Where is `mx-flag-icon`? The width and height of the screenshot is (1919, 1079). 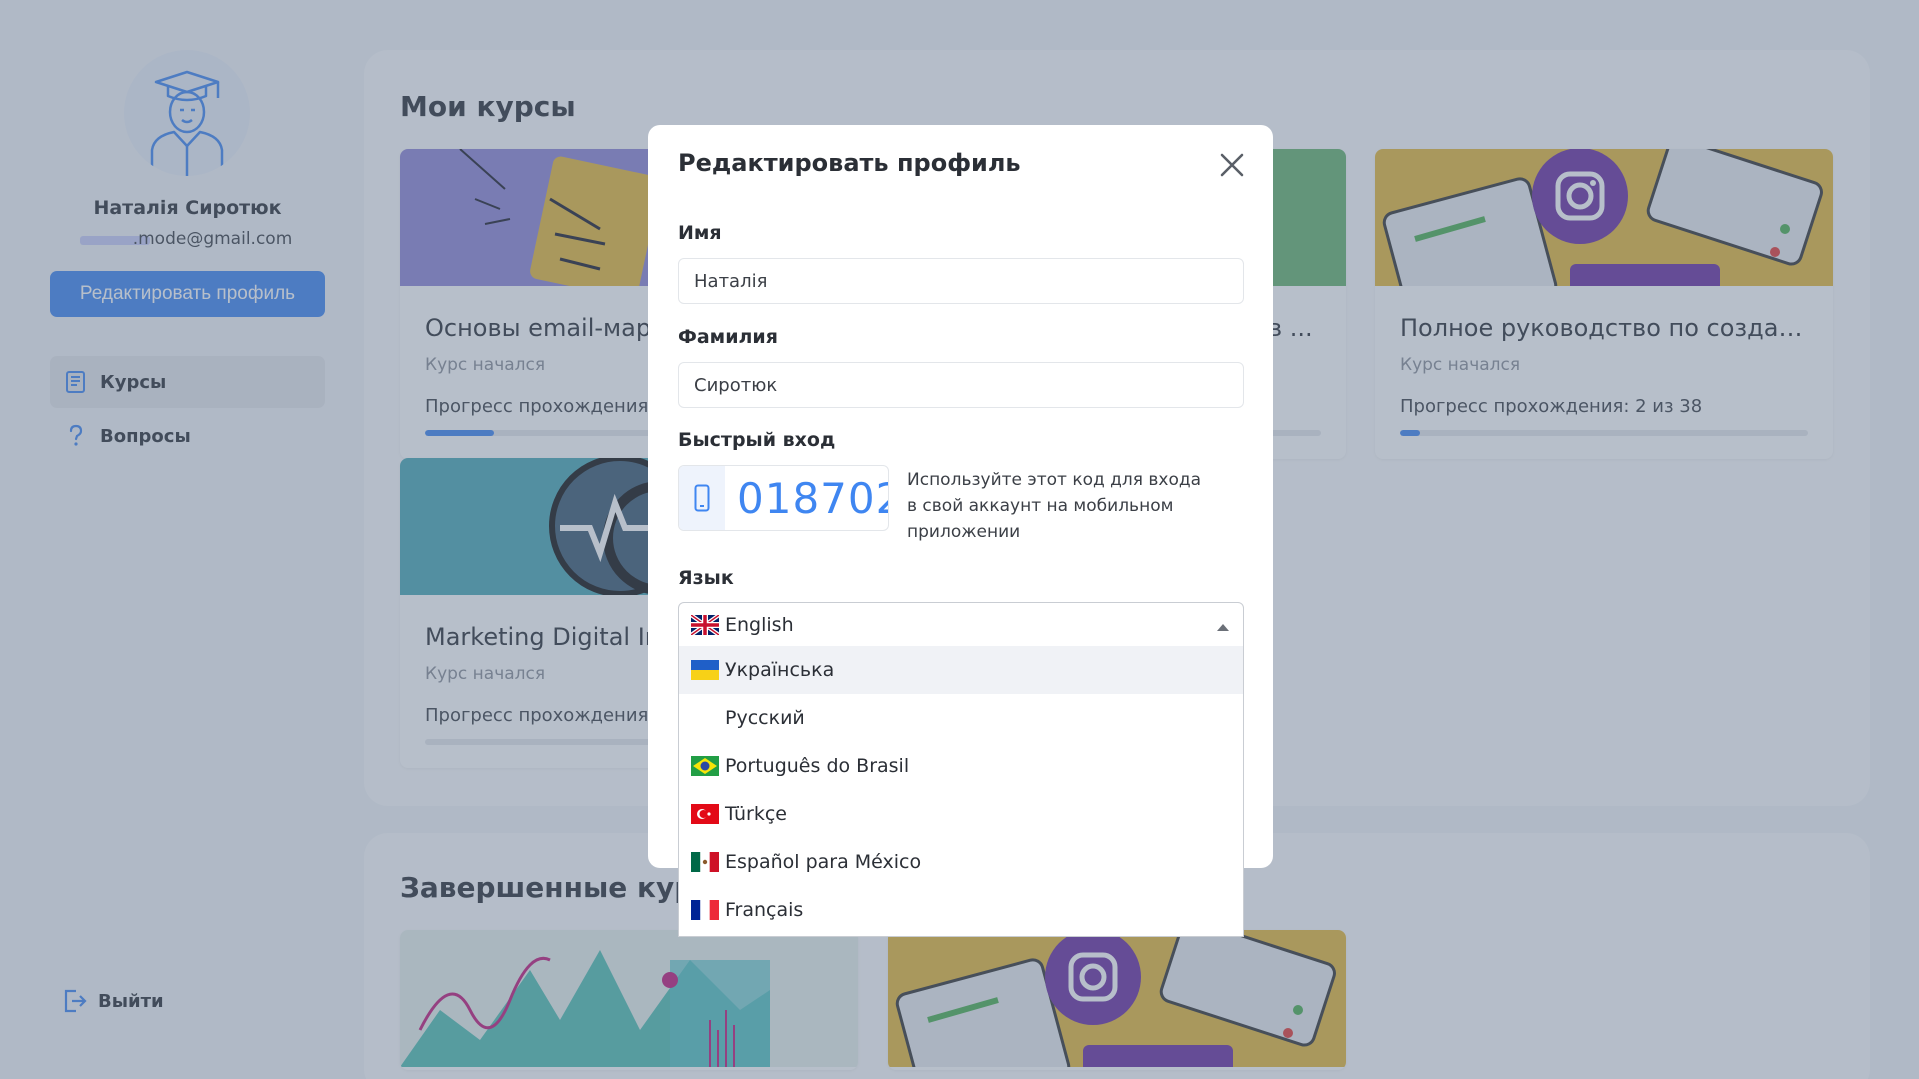
mx-flag-icon is located at coordinates (705, 862).